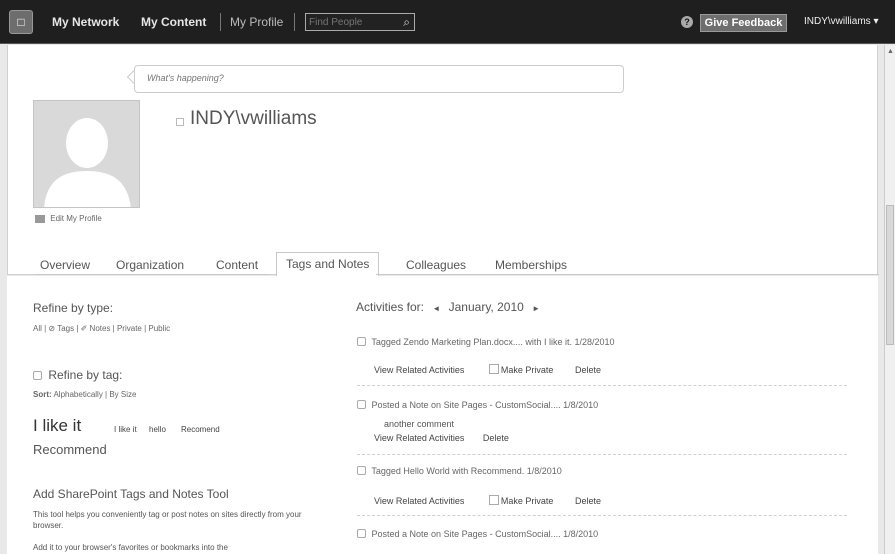 This screenshot has width=895, height=554. Describe the element at coordinates (253, 118) in the screenshot. I see `profile-user-name: INDY\vwilliams` at that location.